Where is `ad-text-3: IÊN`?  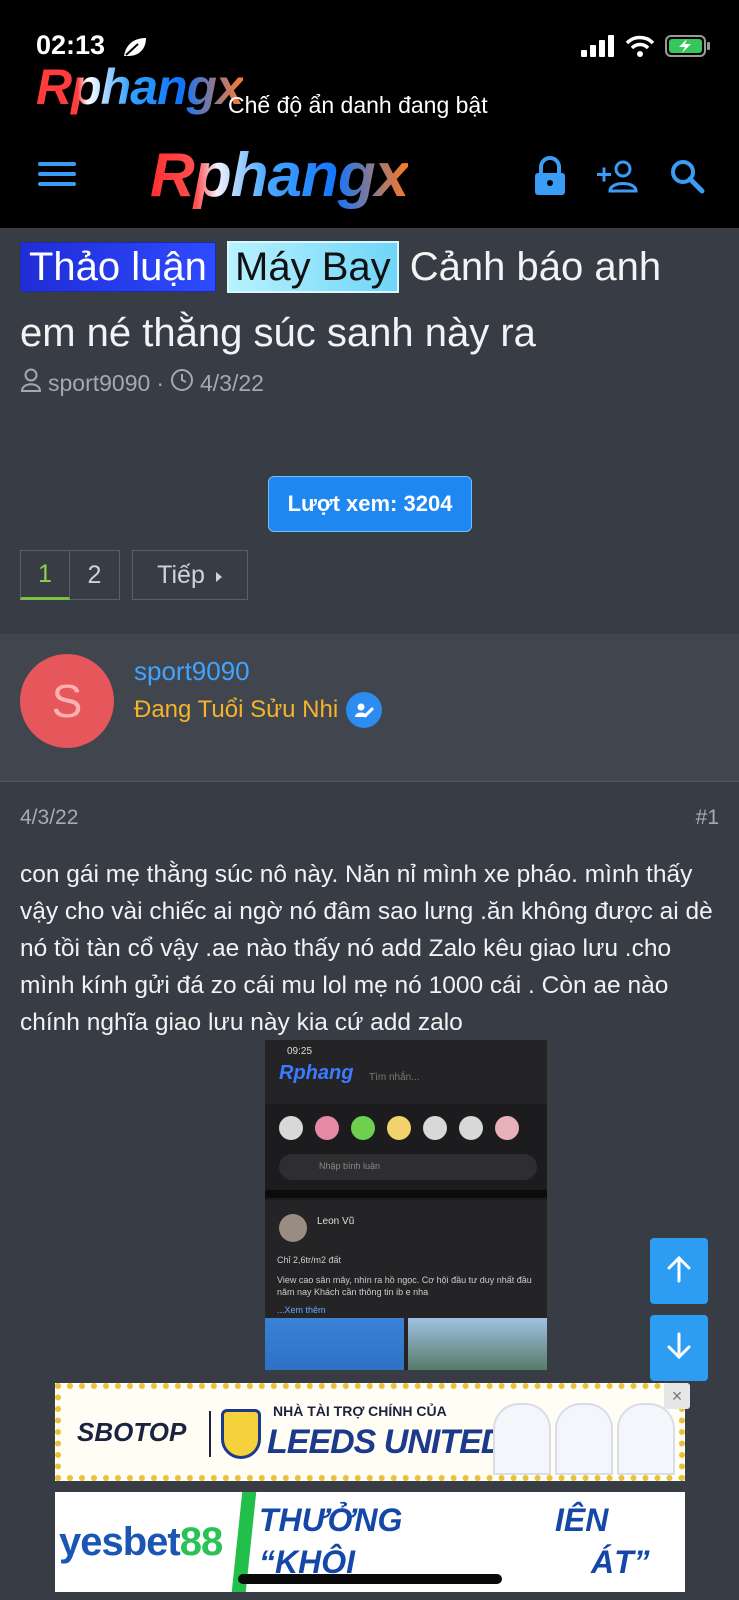
ad-text-3: IÊN is located at coordinates (582, 1520).